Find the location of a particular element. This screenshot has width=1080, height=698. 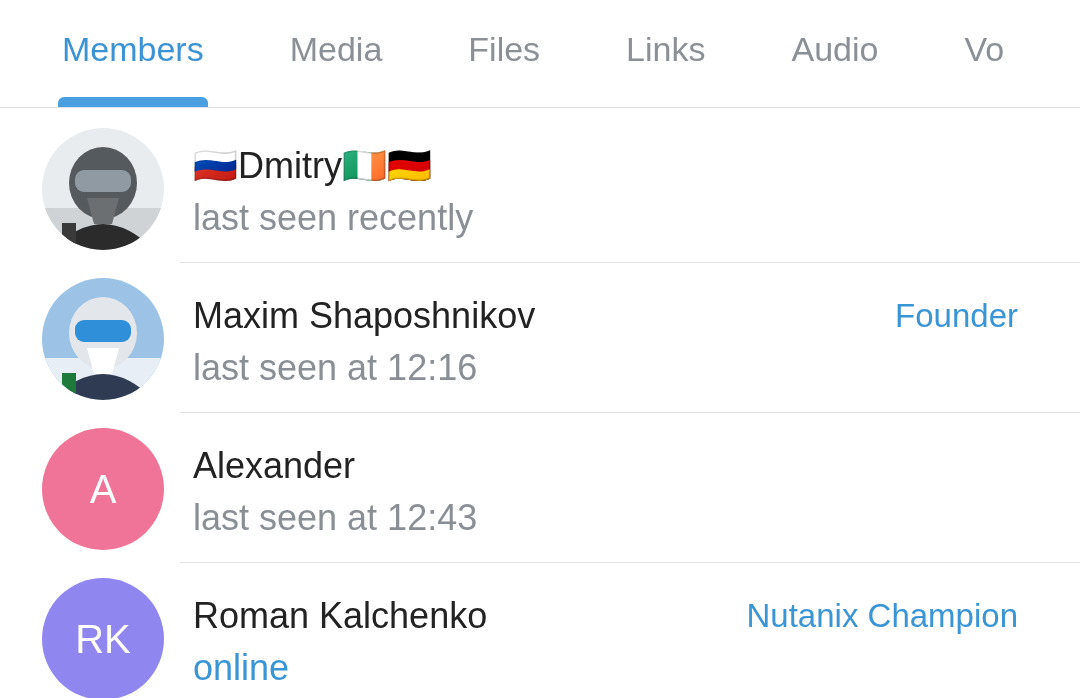

tab: Links is located at coordinates (666, 53).